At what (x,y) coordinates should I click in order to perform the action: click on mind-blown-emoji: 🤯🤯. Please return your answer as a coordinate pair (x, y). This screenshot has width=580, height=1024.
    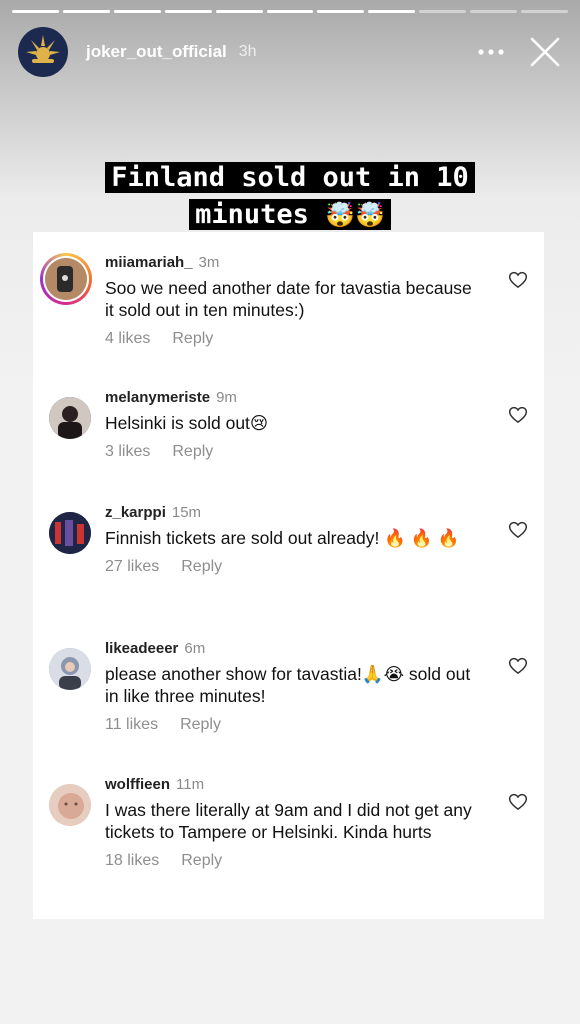
    Looking at the image, I should click on (355, 214).